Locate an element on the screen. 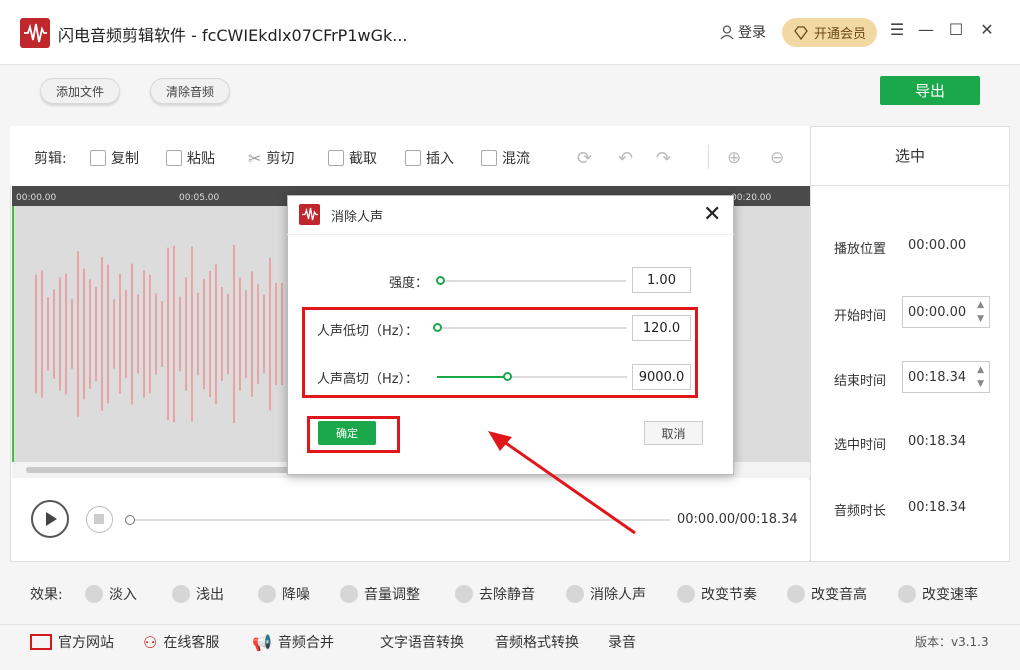  rotate-icon: ⟳ is located at coordinates (584, 158).